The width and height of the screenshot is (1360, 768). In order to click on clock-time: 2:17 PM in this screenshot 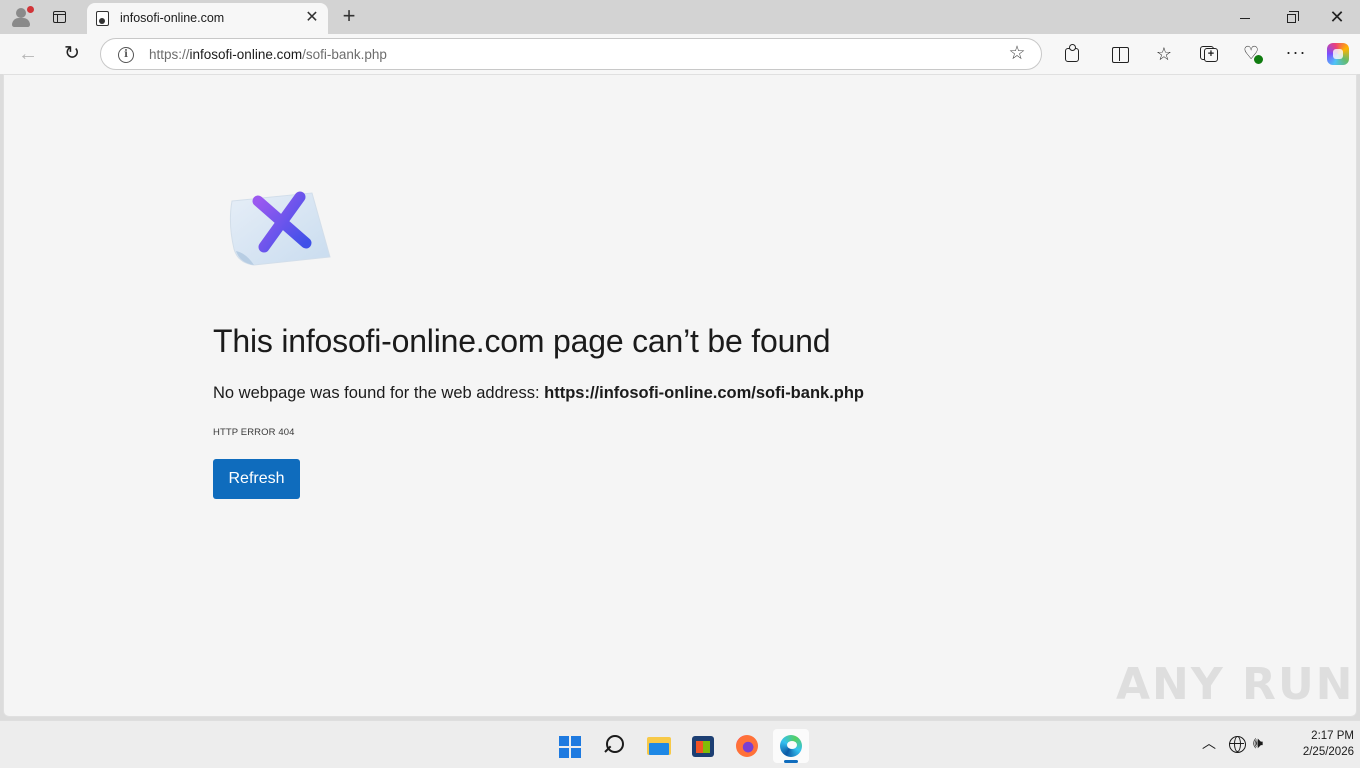, I will do `click(1332, 736)`.